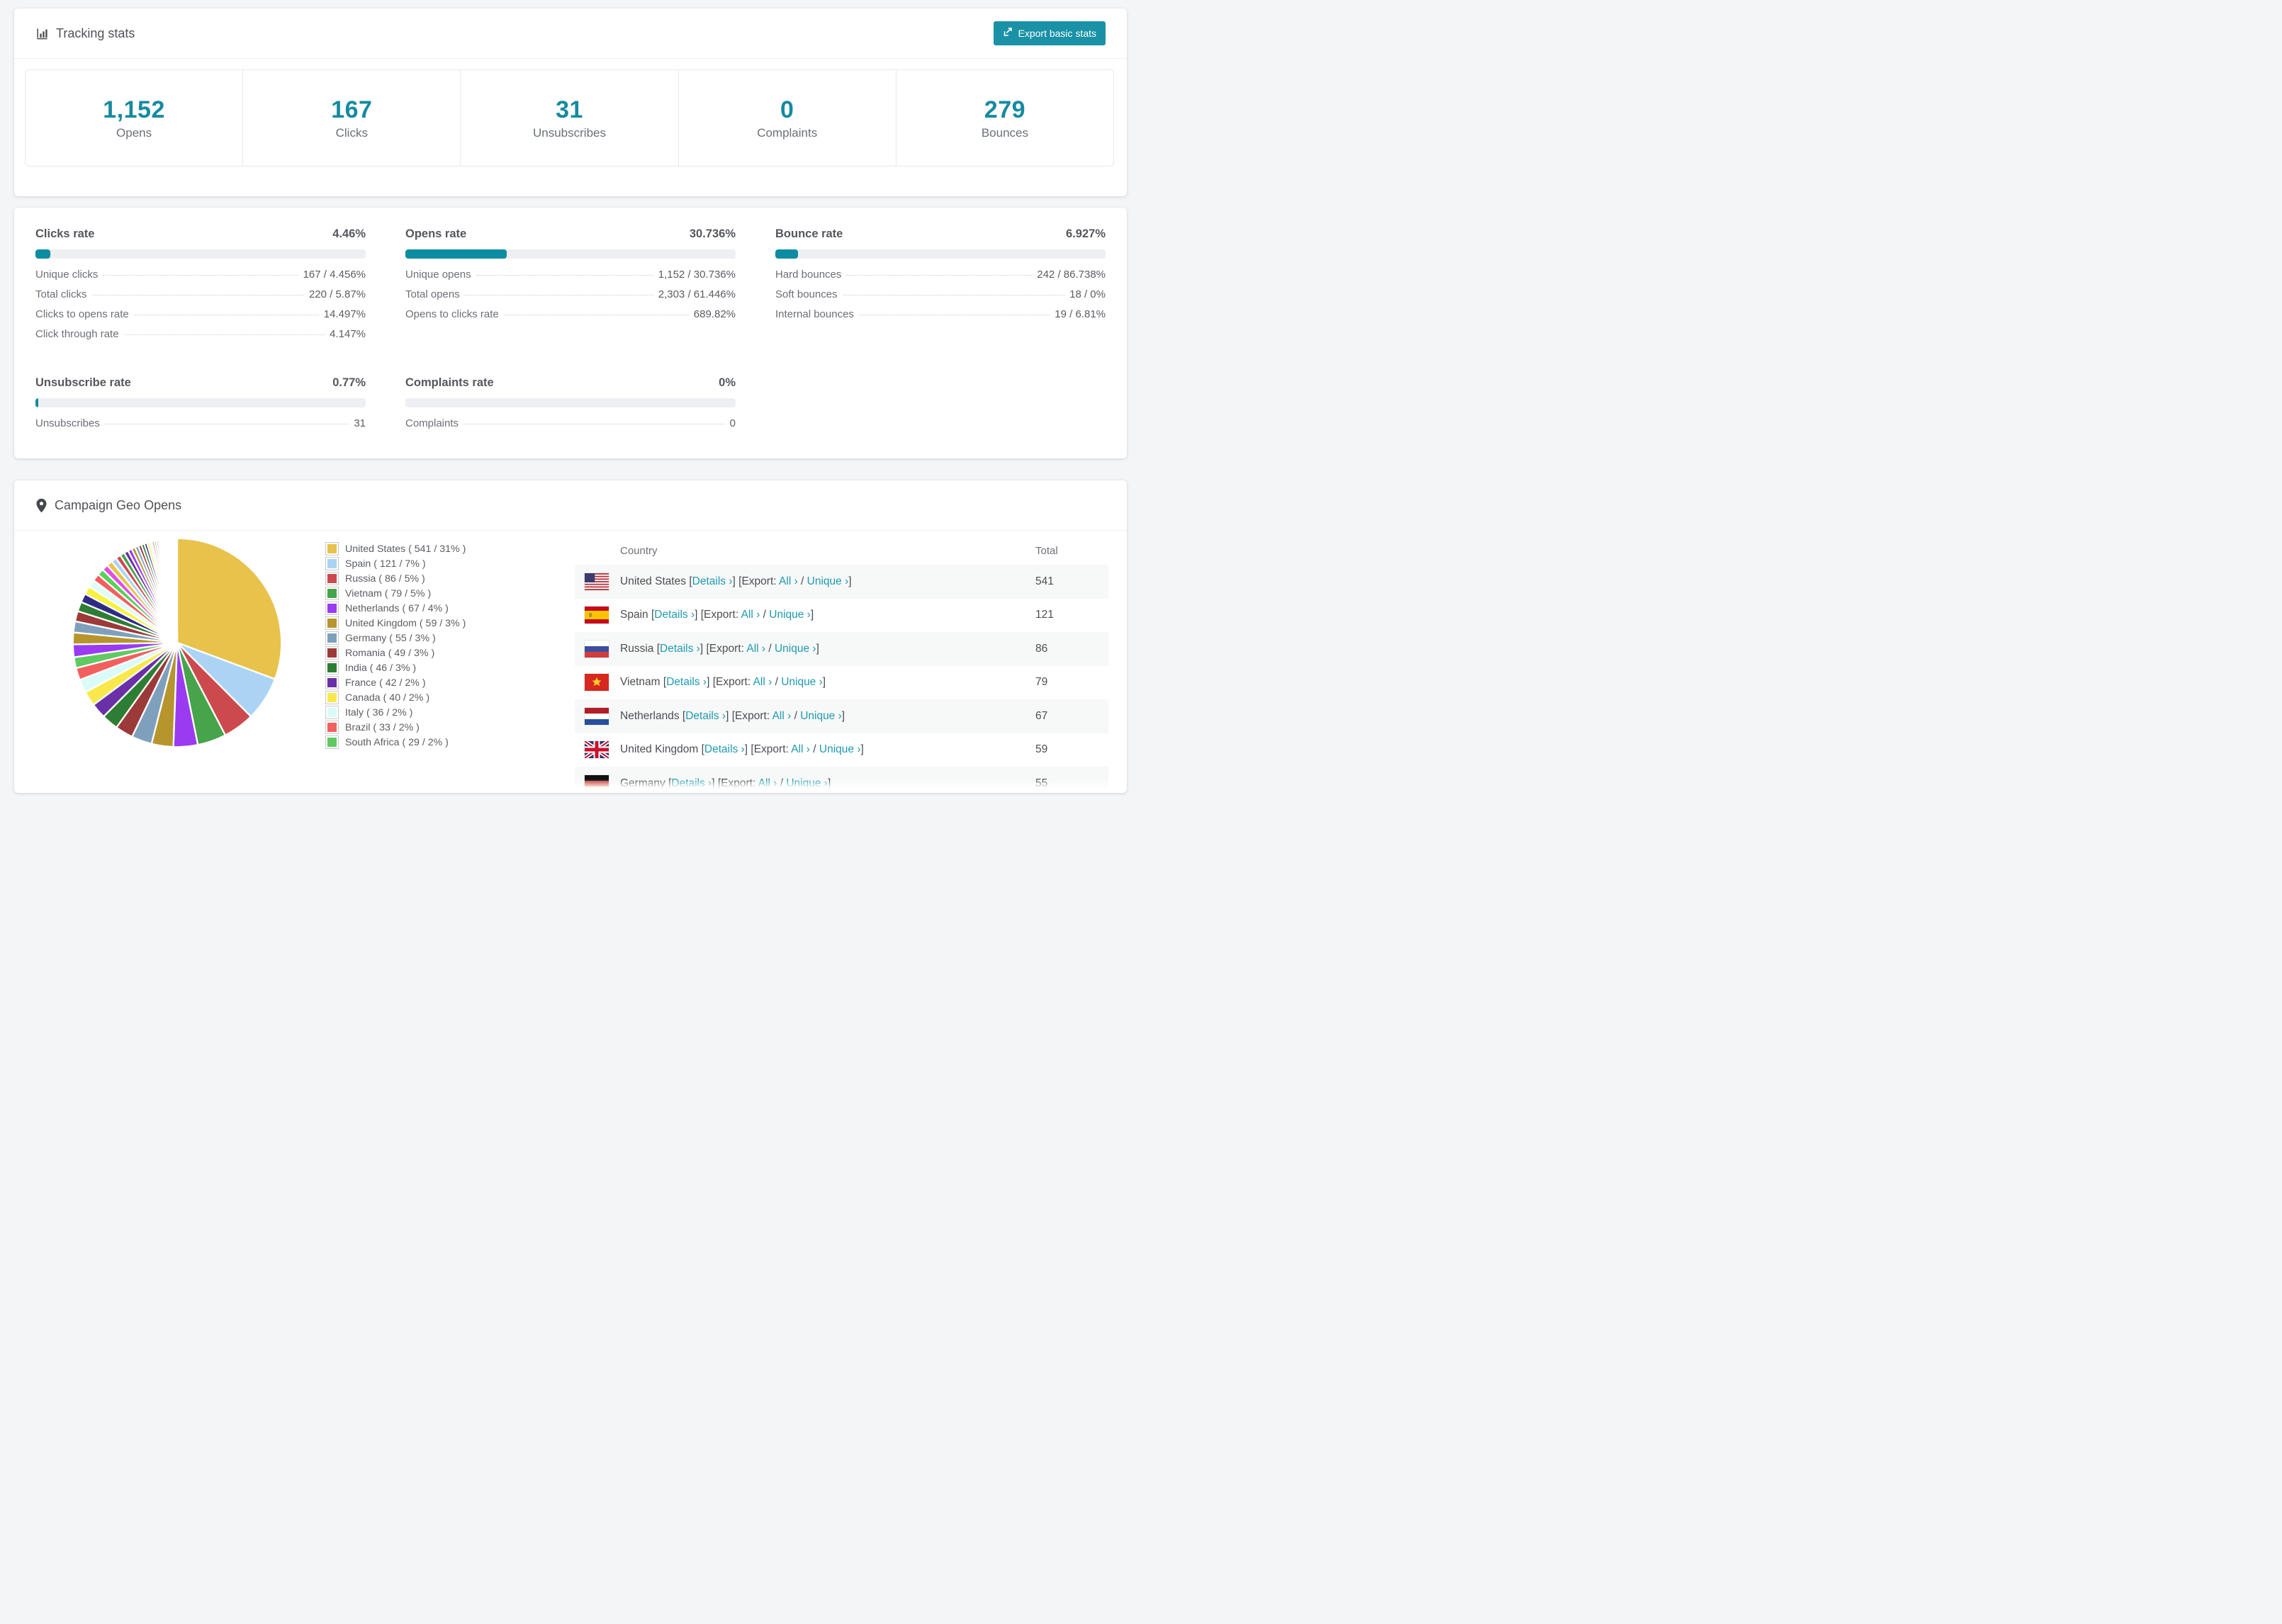  What do you see at coordinates (787, 118) in the screenshot?
I see `summary-stat-cell: 0 Complaints` at bounding box center [787, 118].